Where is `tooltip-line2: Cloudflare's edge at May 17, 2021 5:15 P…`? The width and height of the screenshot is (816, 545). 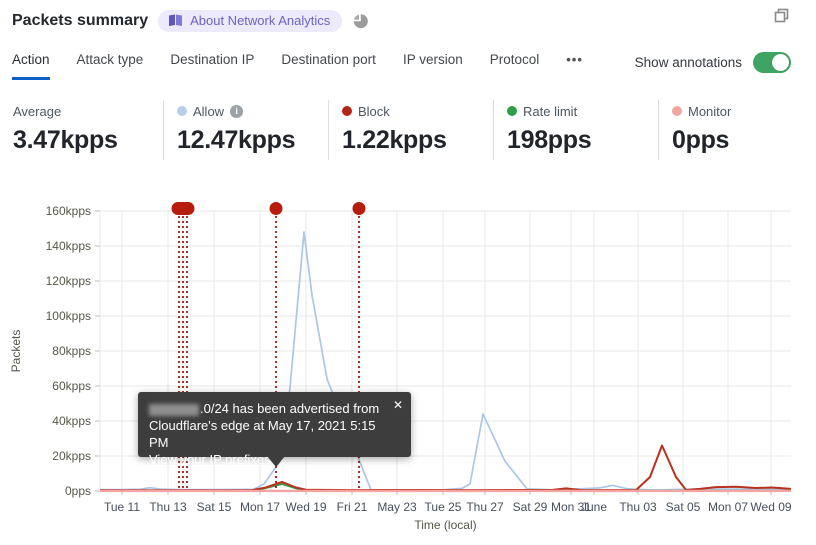
tooltip-line2: Cloudflare's edge at May 17, 2021 5:15 P… is located at coordinates (262, 434).